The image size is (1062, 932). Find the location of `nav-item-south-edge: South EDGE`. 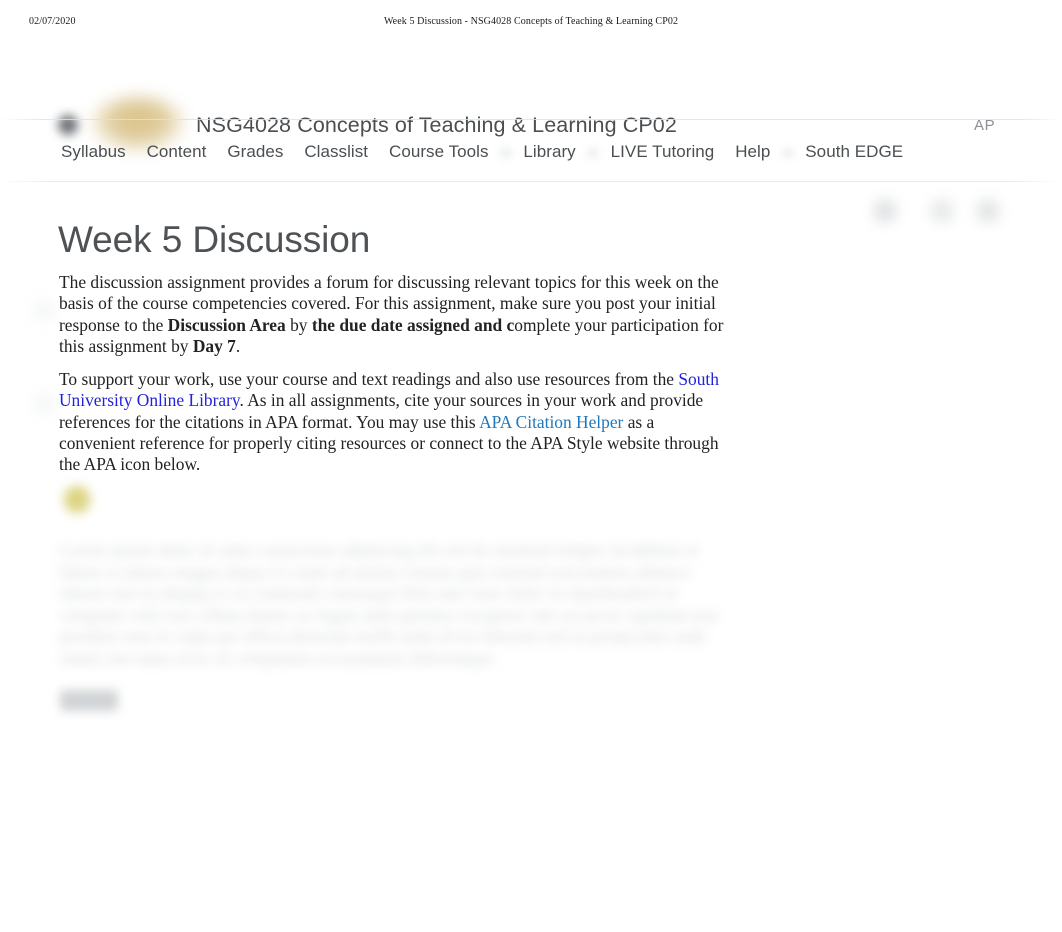

nav-item-south-edge: South EDGE is located at coordinates (854, 152).